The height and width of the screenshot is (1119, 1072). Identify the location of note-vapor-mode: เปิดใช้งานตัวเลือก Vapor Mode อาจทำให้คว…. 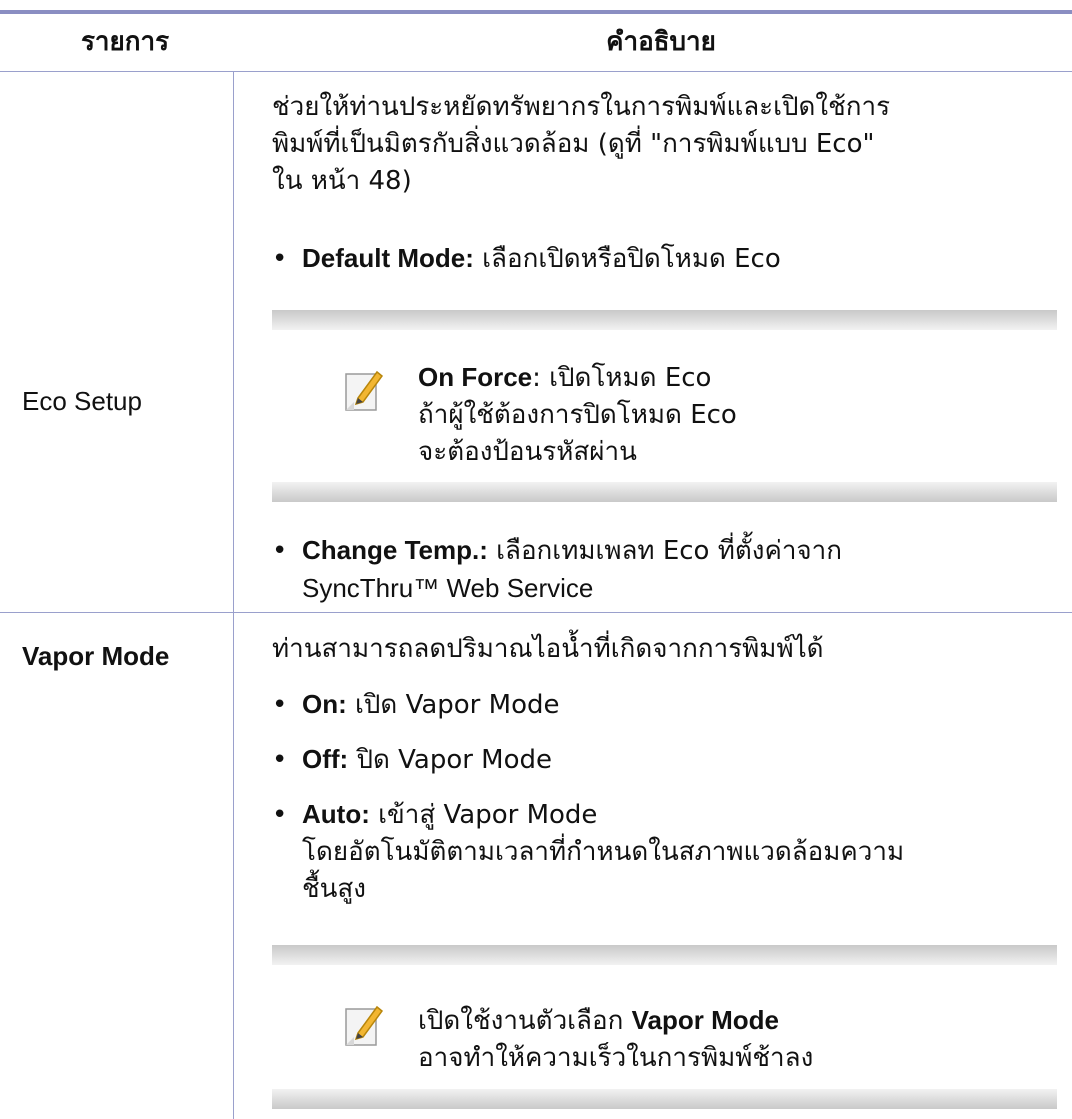
(664, 1030).